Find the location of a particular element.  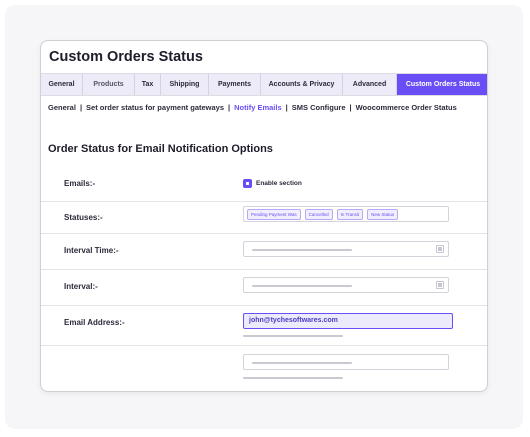

extra-input is located at coordinates (346, 362).